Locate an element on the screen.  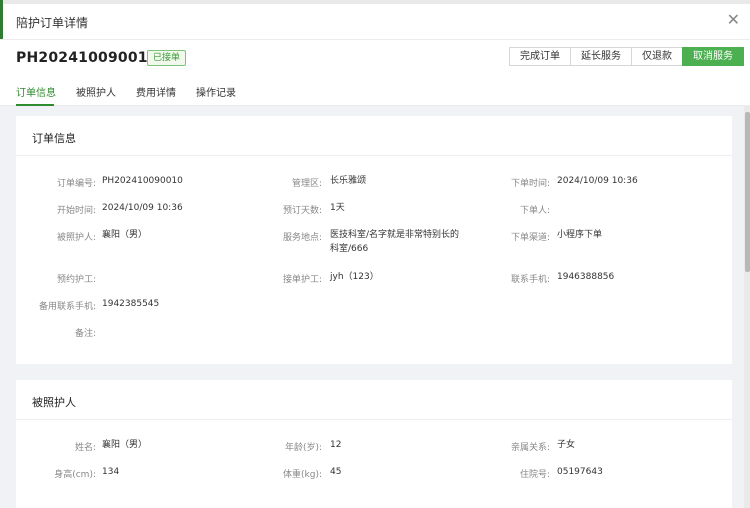
accepted-nurse-label: 接单护工: is located at coordinates (302, 280).